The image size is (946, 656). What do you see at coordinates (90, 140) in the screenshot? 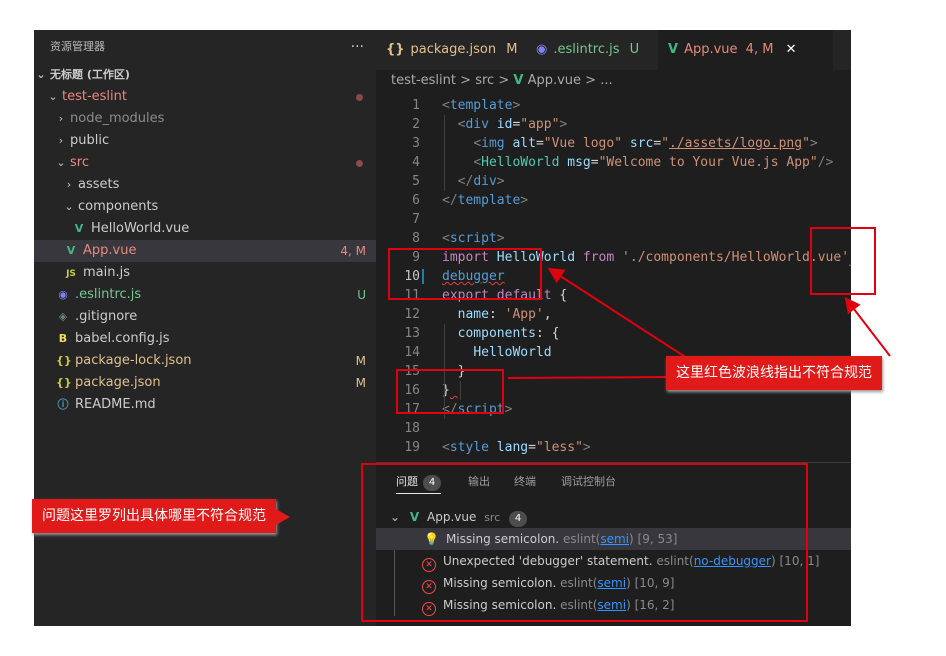
I see `tree-item-label: public` at bounding box center [90, 140].